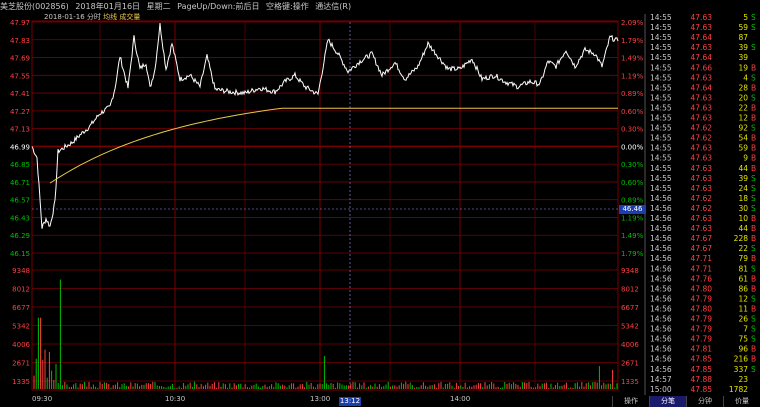 This screenshot has height=407, width=760. What do you see at coordinates (743, 138) in the screenshot?
I see `tick-volume: 54` at bounding box center [743, 138].